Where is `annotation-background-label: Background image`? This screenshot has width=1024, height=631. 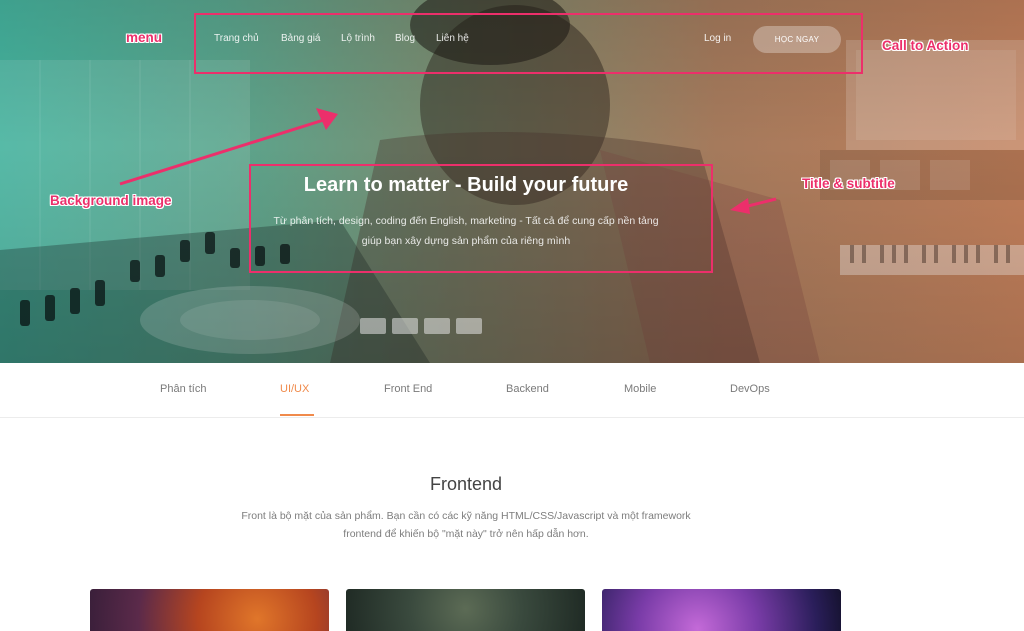
annotation-background-label: Background image is located at coordinates (111, 200).